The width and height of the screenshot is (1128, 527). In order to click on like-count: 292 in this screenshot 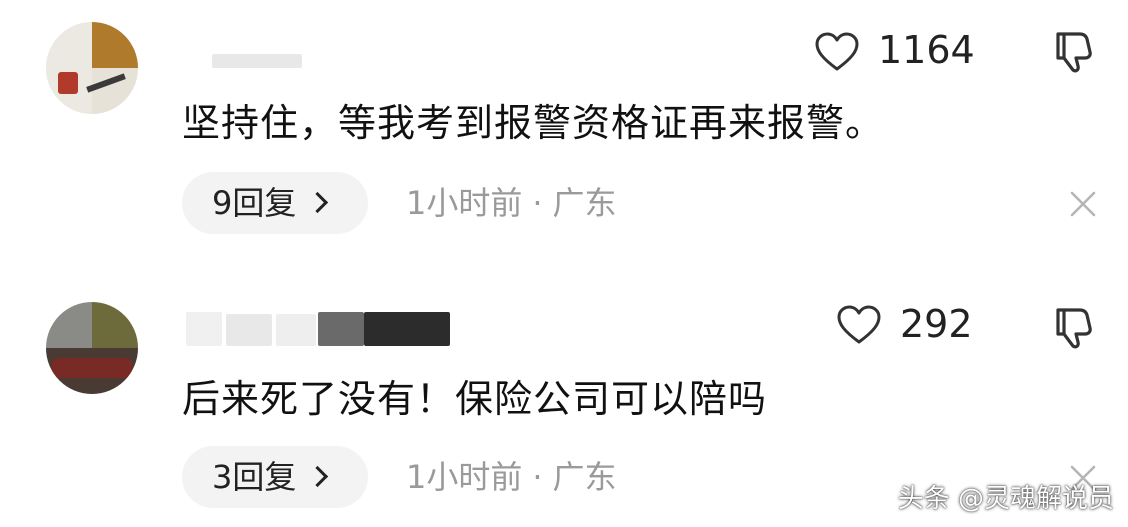, I will do `click(936, 324)`.